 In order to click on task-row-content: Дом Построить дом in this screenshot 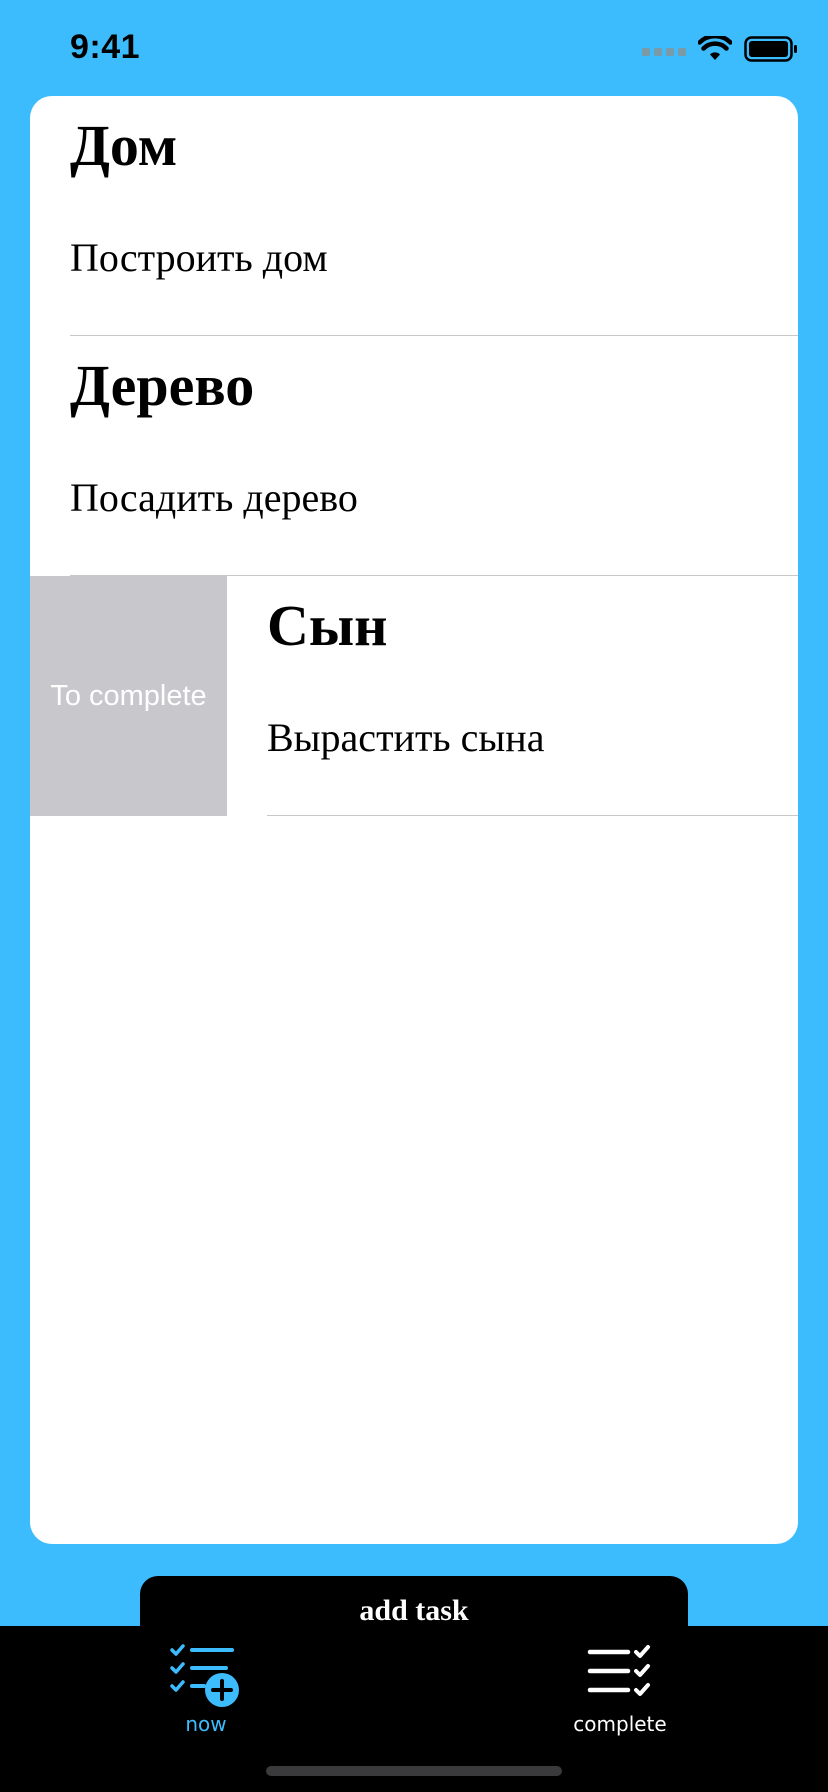, I will do `click(434, 216)`.